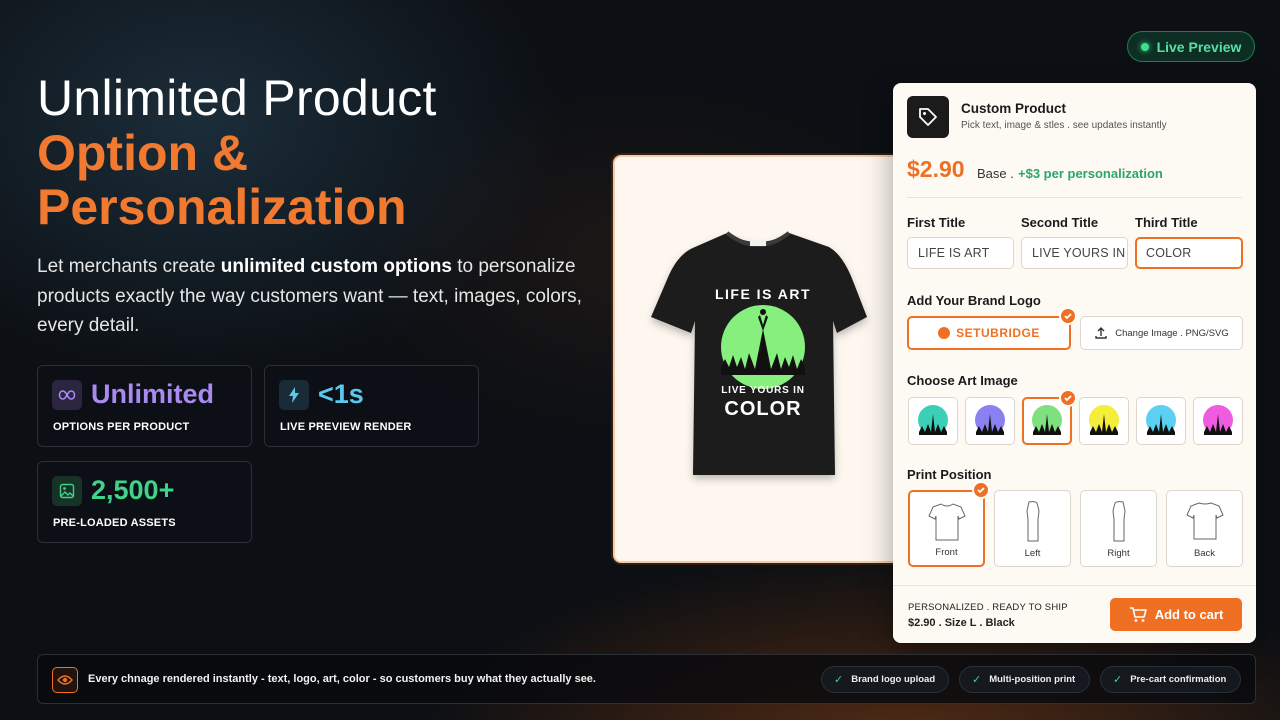 The image size is (1280, 720). I want to click on first-title-label: First Title, so click(936, 222).